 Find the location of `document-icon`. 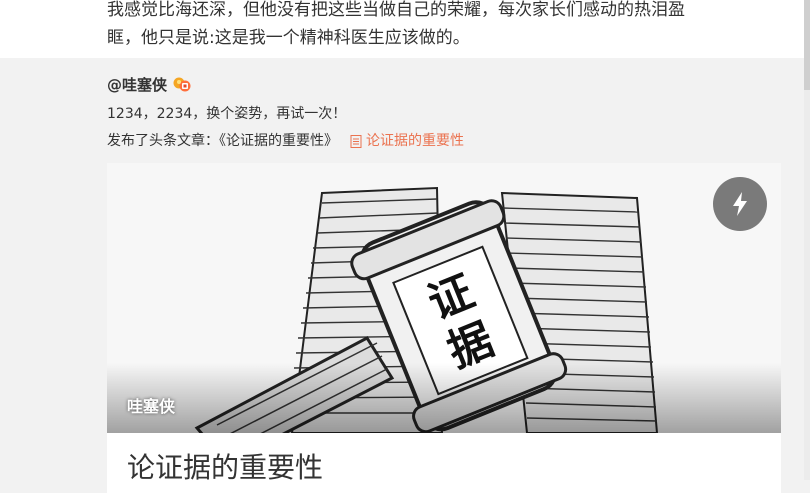

document-icon is located at coordinates (356, 141).